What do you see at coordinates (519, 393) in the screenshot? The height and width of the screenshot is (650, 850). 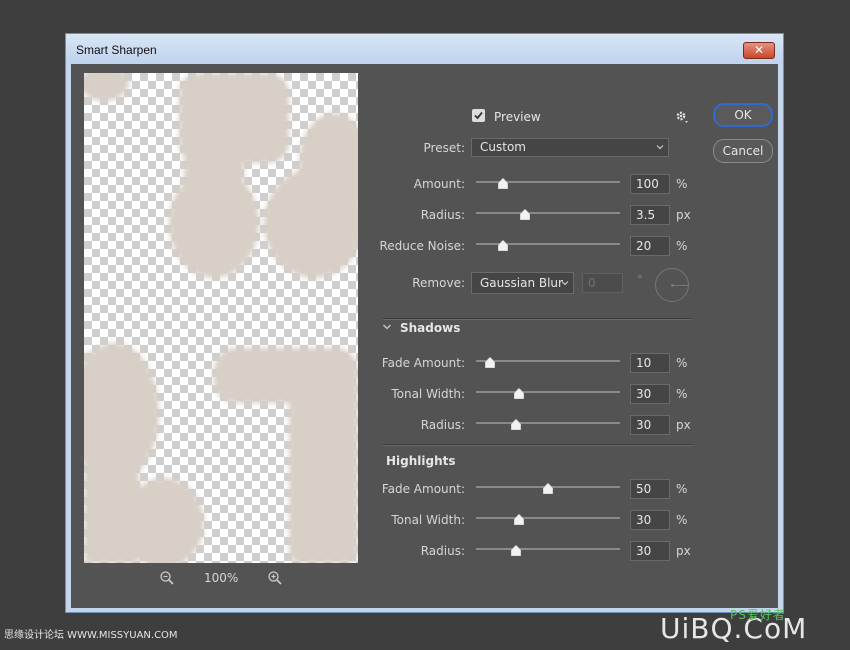 I see `shadows-tonal-slider-thumb` at bounding box center [519, 393].